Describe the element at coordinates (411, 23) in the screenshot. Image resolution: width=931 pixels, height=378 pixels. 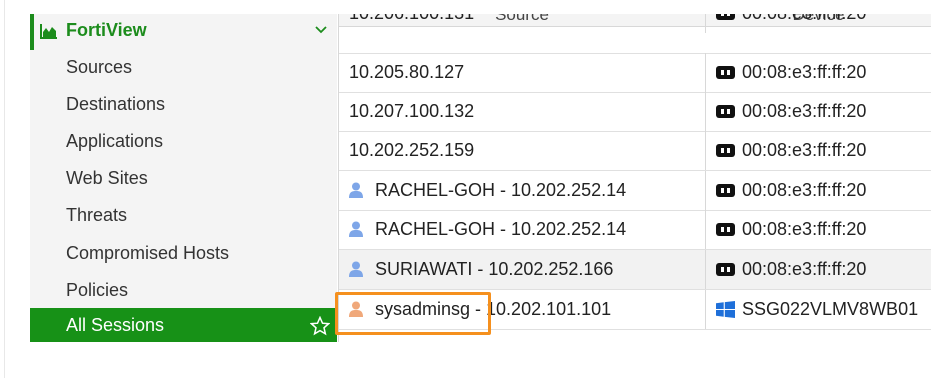
I see `source-cell: 10.206.100.131` at that location.